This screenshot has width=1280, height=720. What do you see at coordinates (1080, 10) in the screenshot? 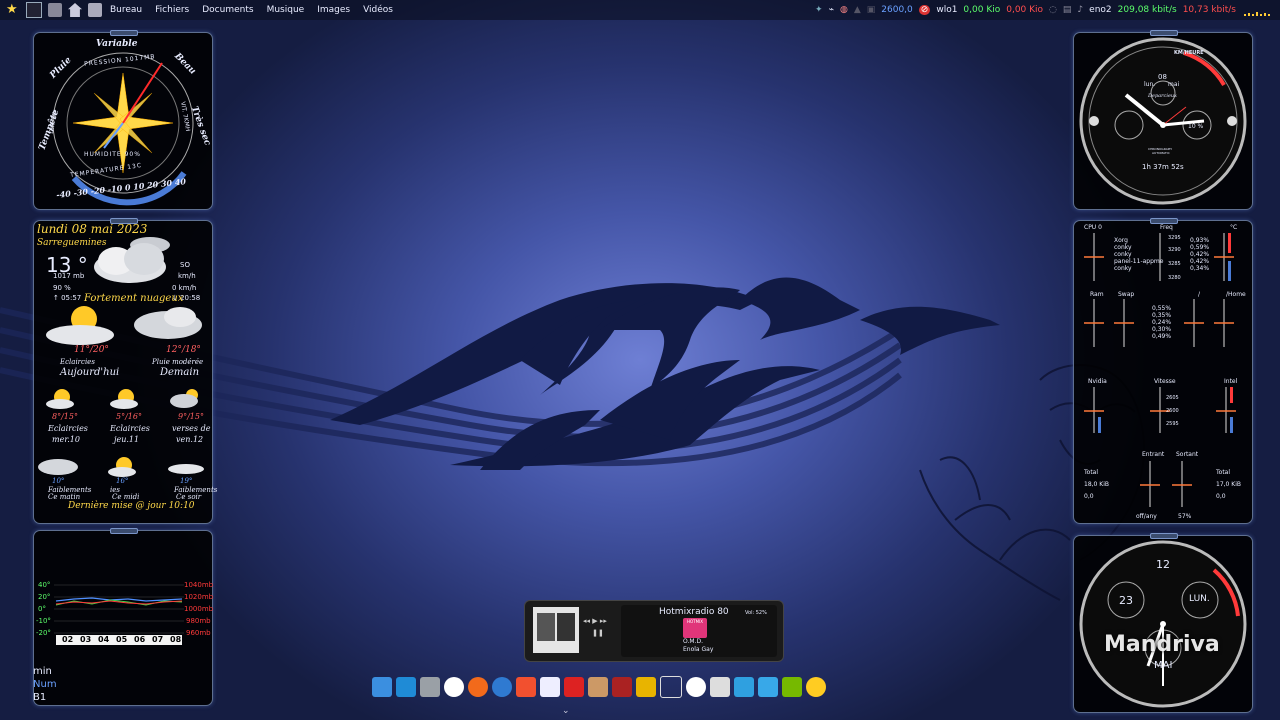
I see `bell-icon: ♪` at bounding box center [1080, 10].